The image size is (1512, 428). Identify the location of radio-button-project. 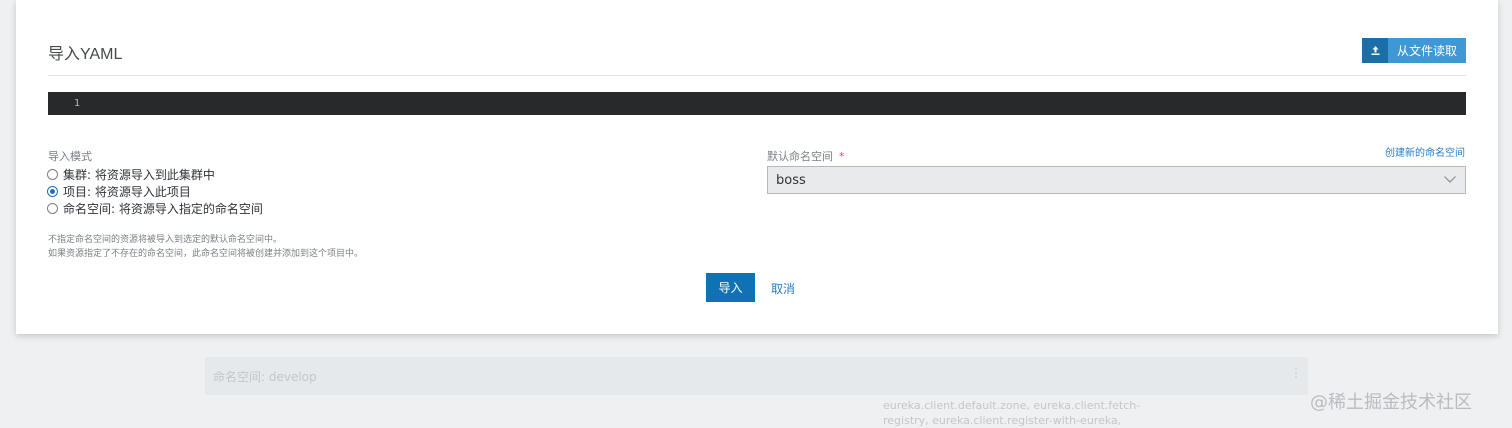
(52, 191).